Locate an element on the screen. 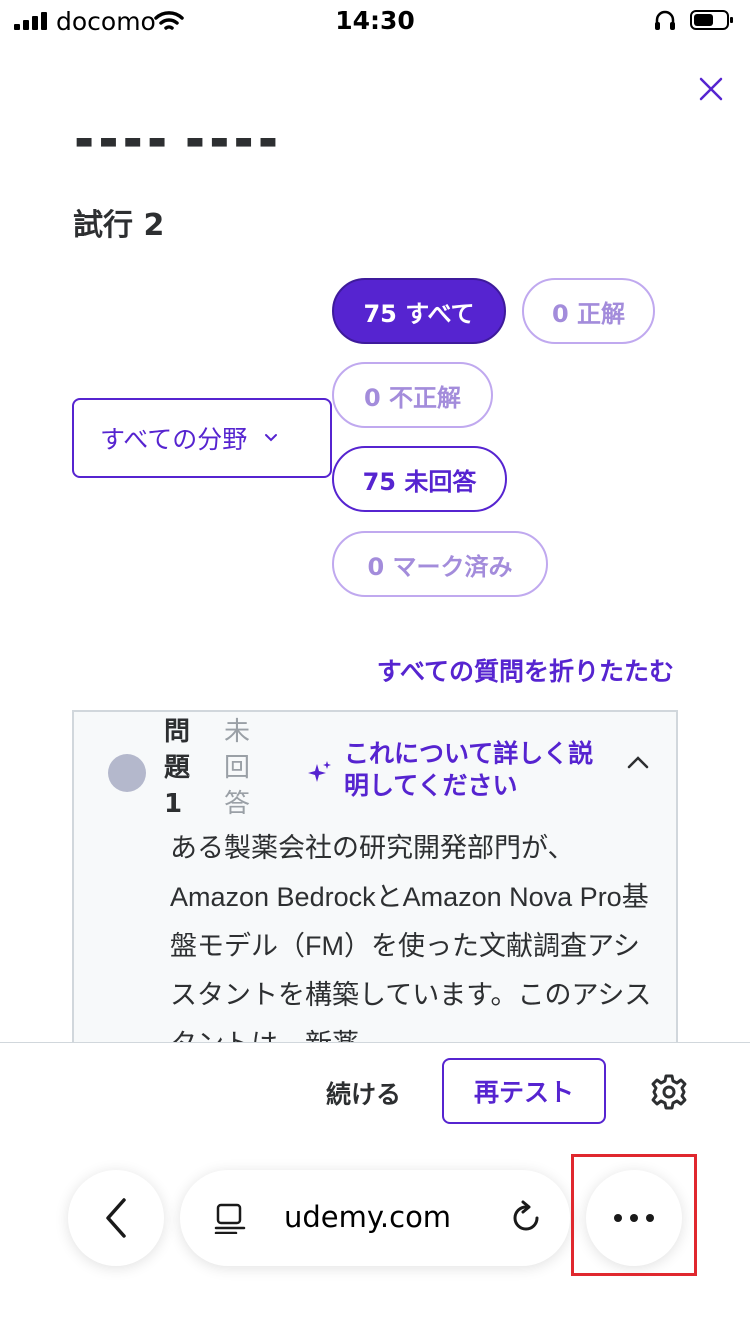 This screenshot has height=1334, width=750. question-label: 問題 1 is located at coordinates (177, 768).